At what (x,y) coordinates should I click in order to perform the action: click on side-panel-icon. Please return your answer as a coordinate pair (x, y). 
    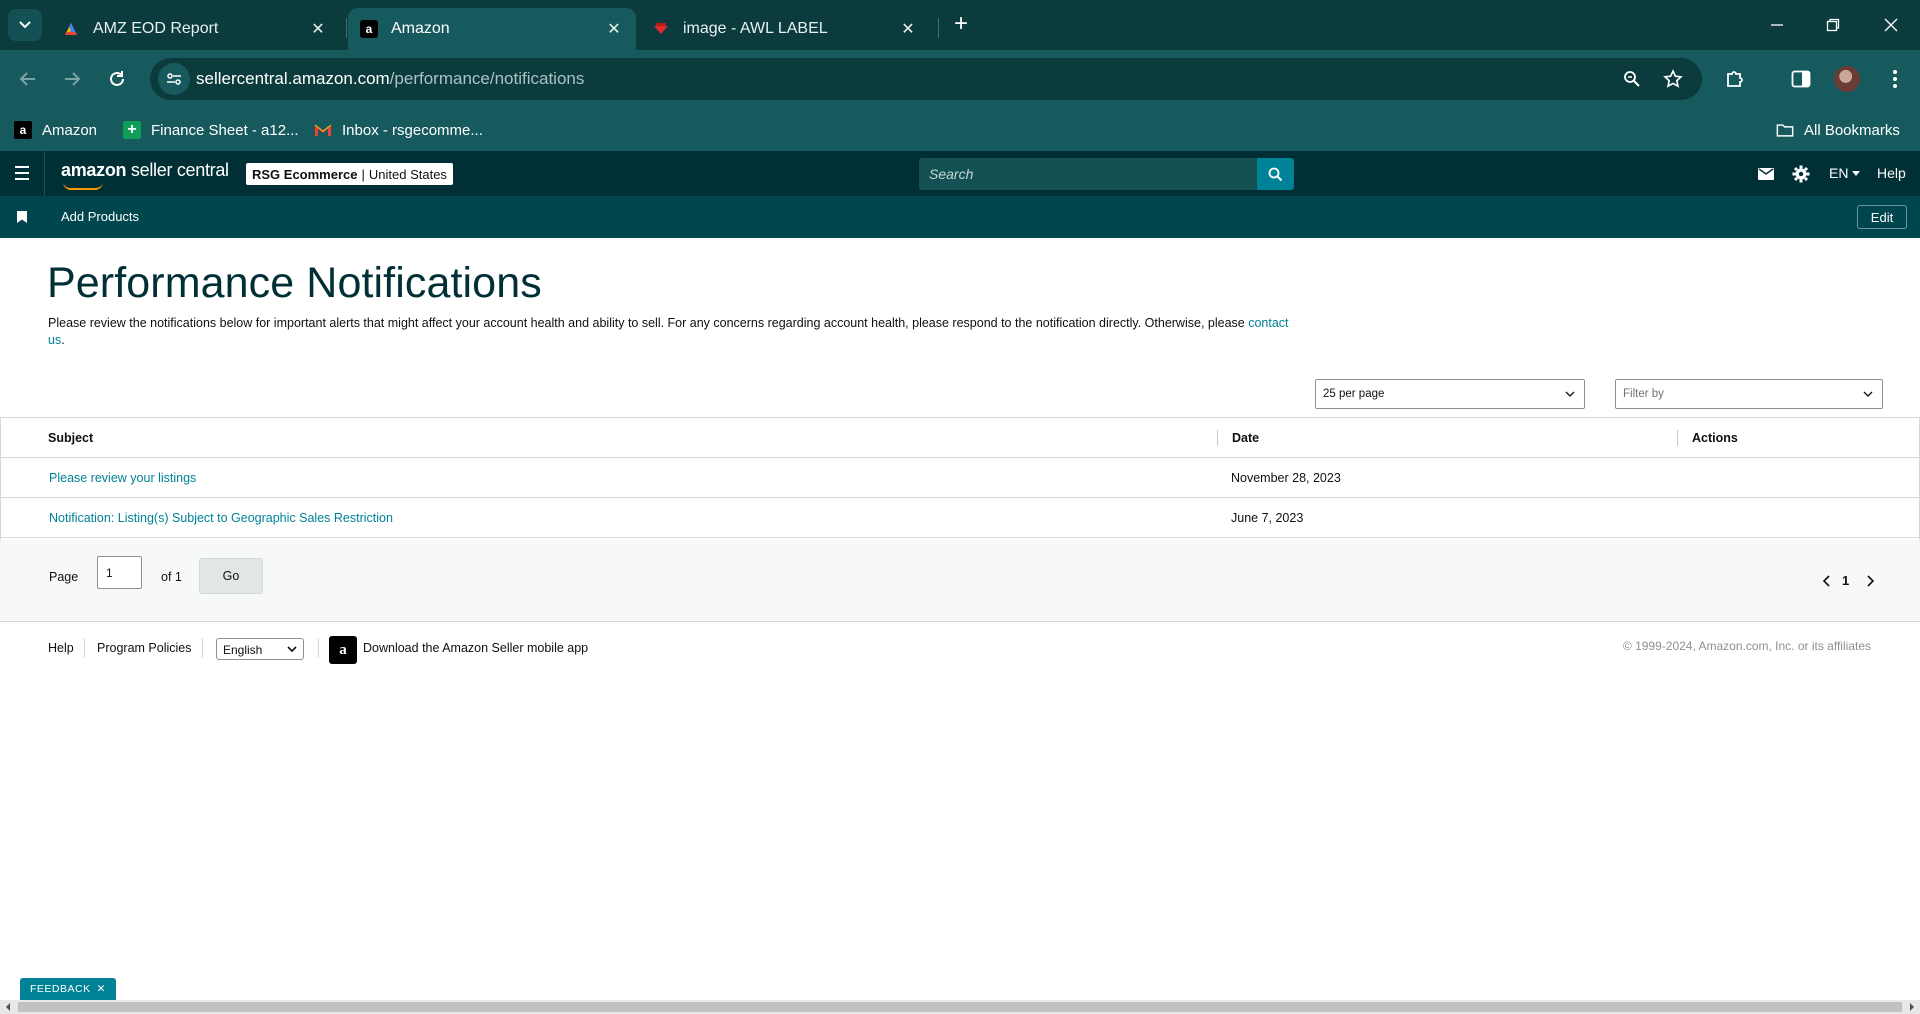
    Looking at the image, I should click on (1801, 79).